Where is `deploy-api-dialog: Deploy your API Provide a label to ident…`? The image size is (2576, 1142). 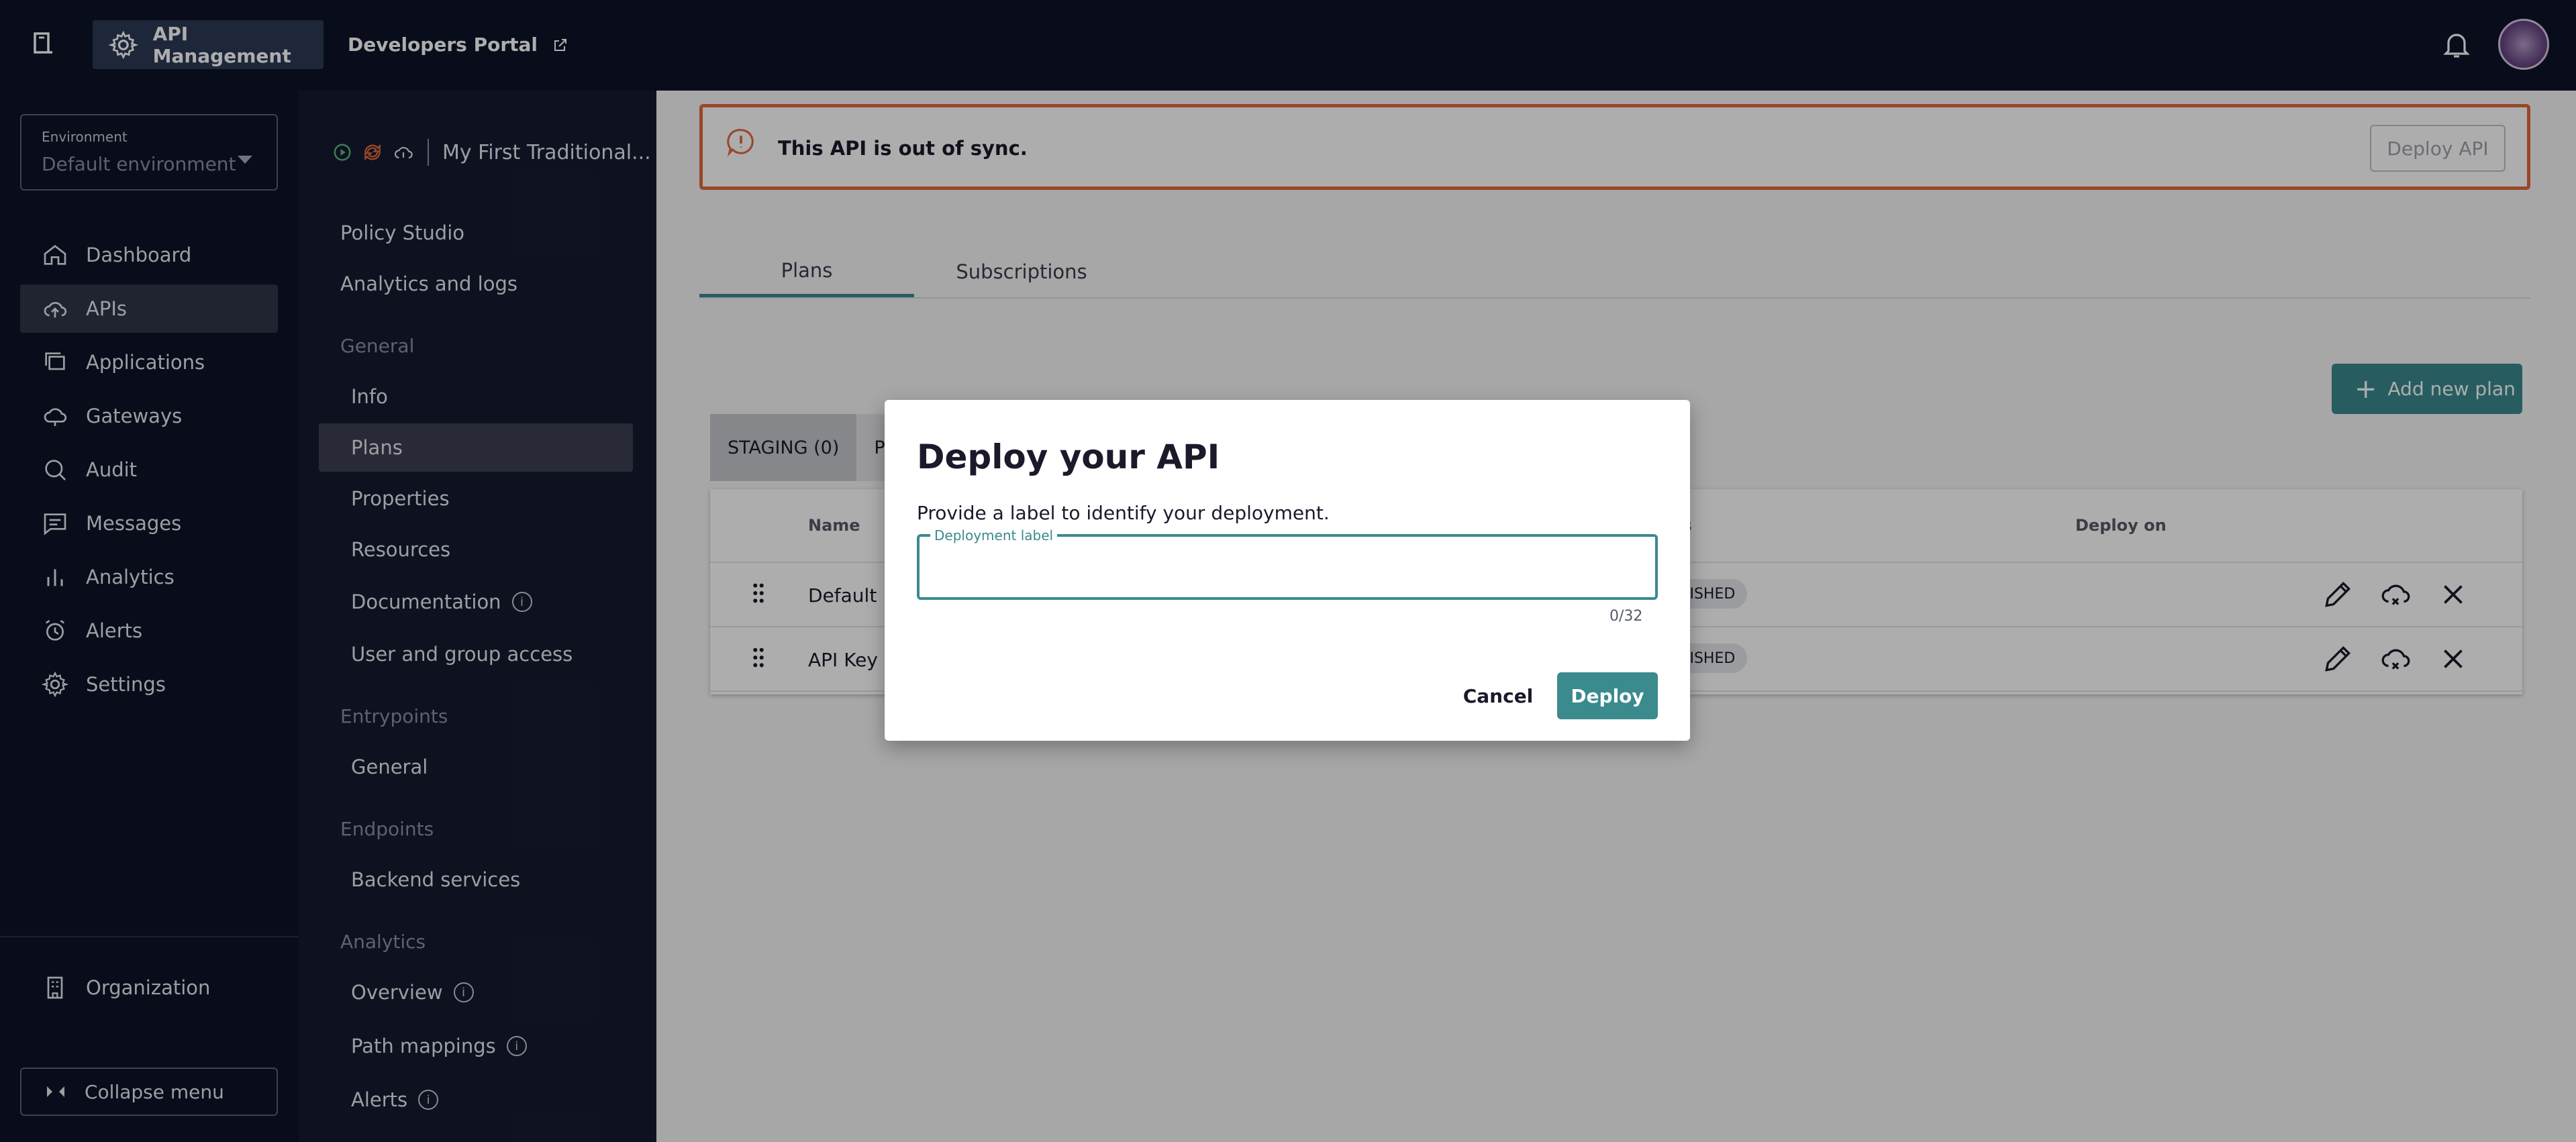 deploy-api-dialog: Deploy your API Provide a label to ident… is located at coordinates (1287, 571).